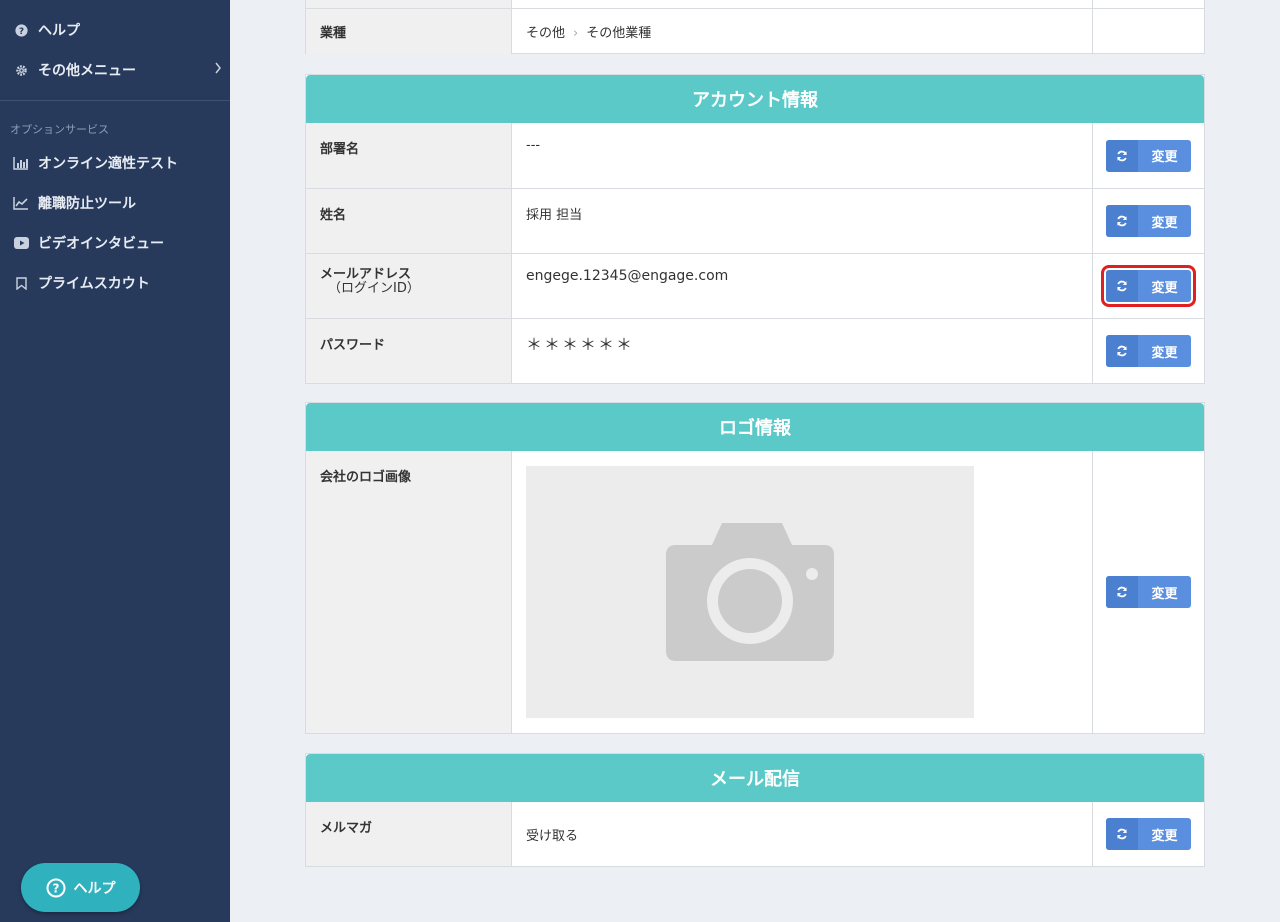  What do you see at coordinates (802, 221) in the screenshot?
I see `name-value: 採用 担当` at bounding box center [802, 221].